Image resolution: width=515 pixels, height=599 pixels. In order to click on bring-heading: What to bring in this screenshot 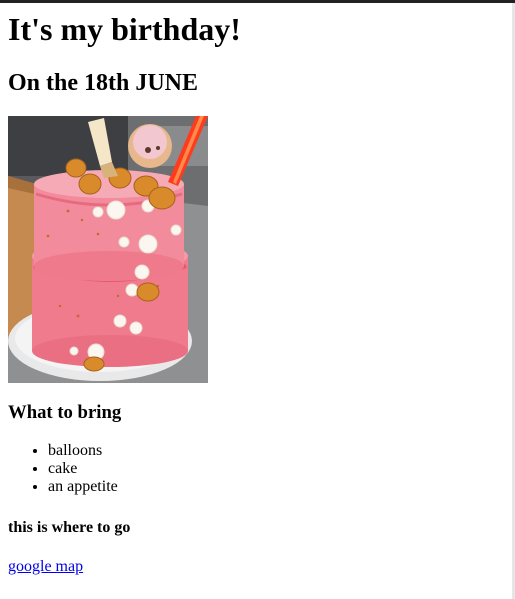, I will do `click(65, 412)`.